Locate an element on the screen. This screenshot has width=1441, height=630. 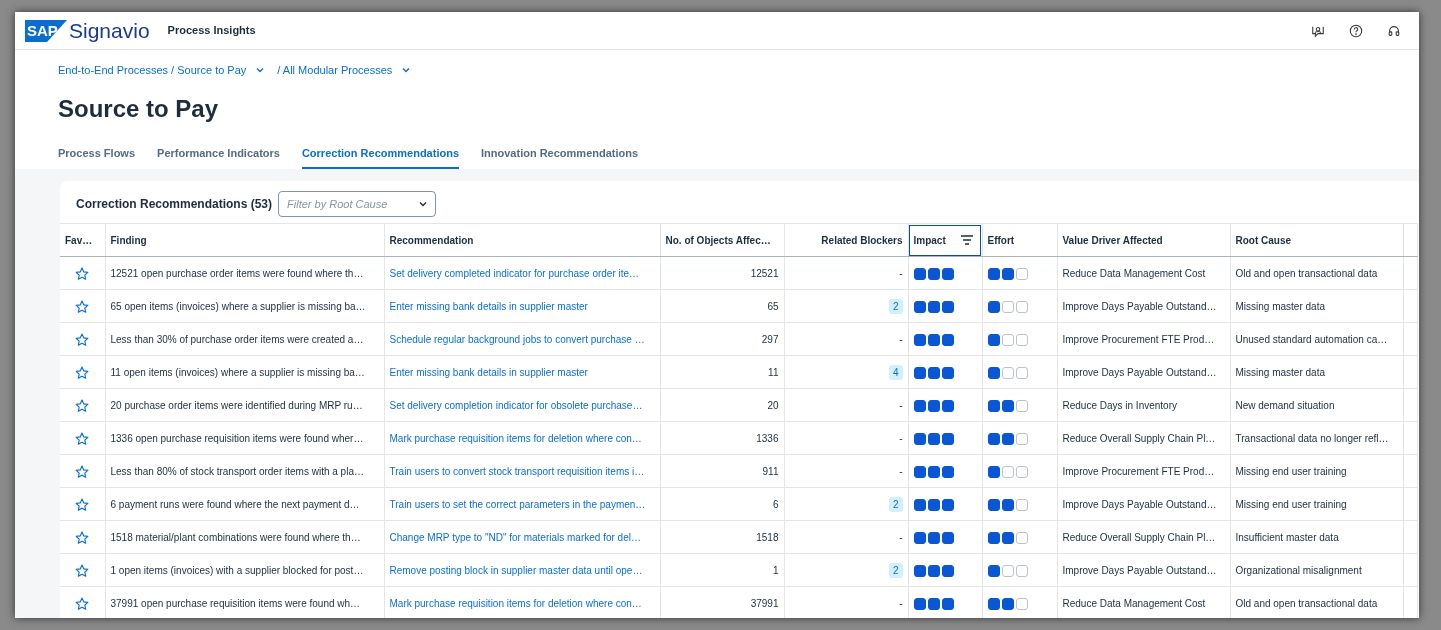
column-header: Root Cause is located at coordinates (1316, 240).